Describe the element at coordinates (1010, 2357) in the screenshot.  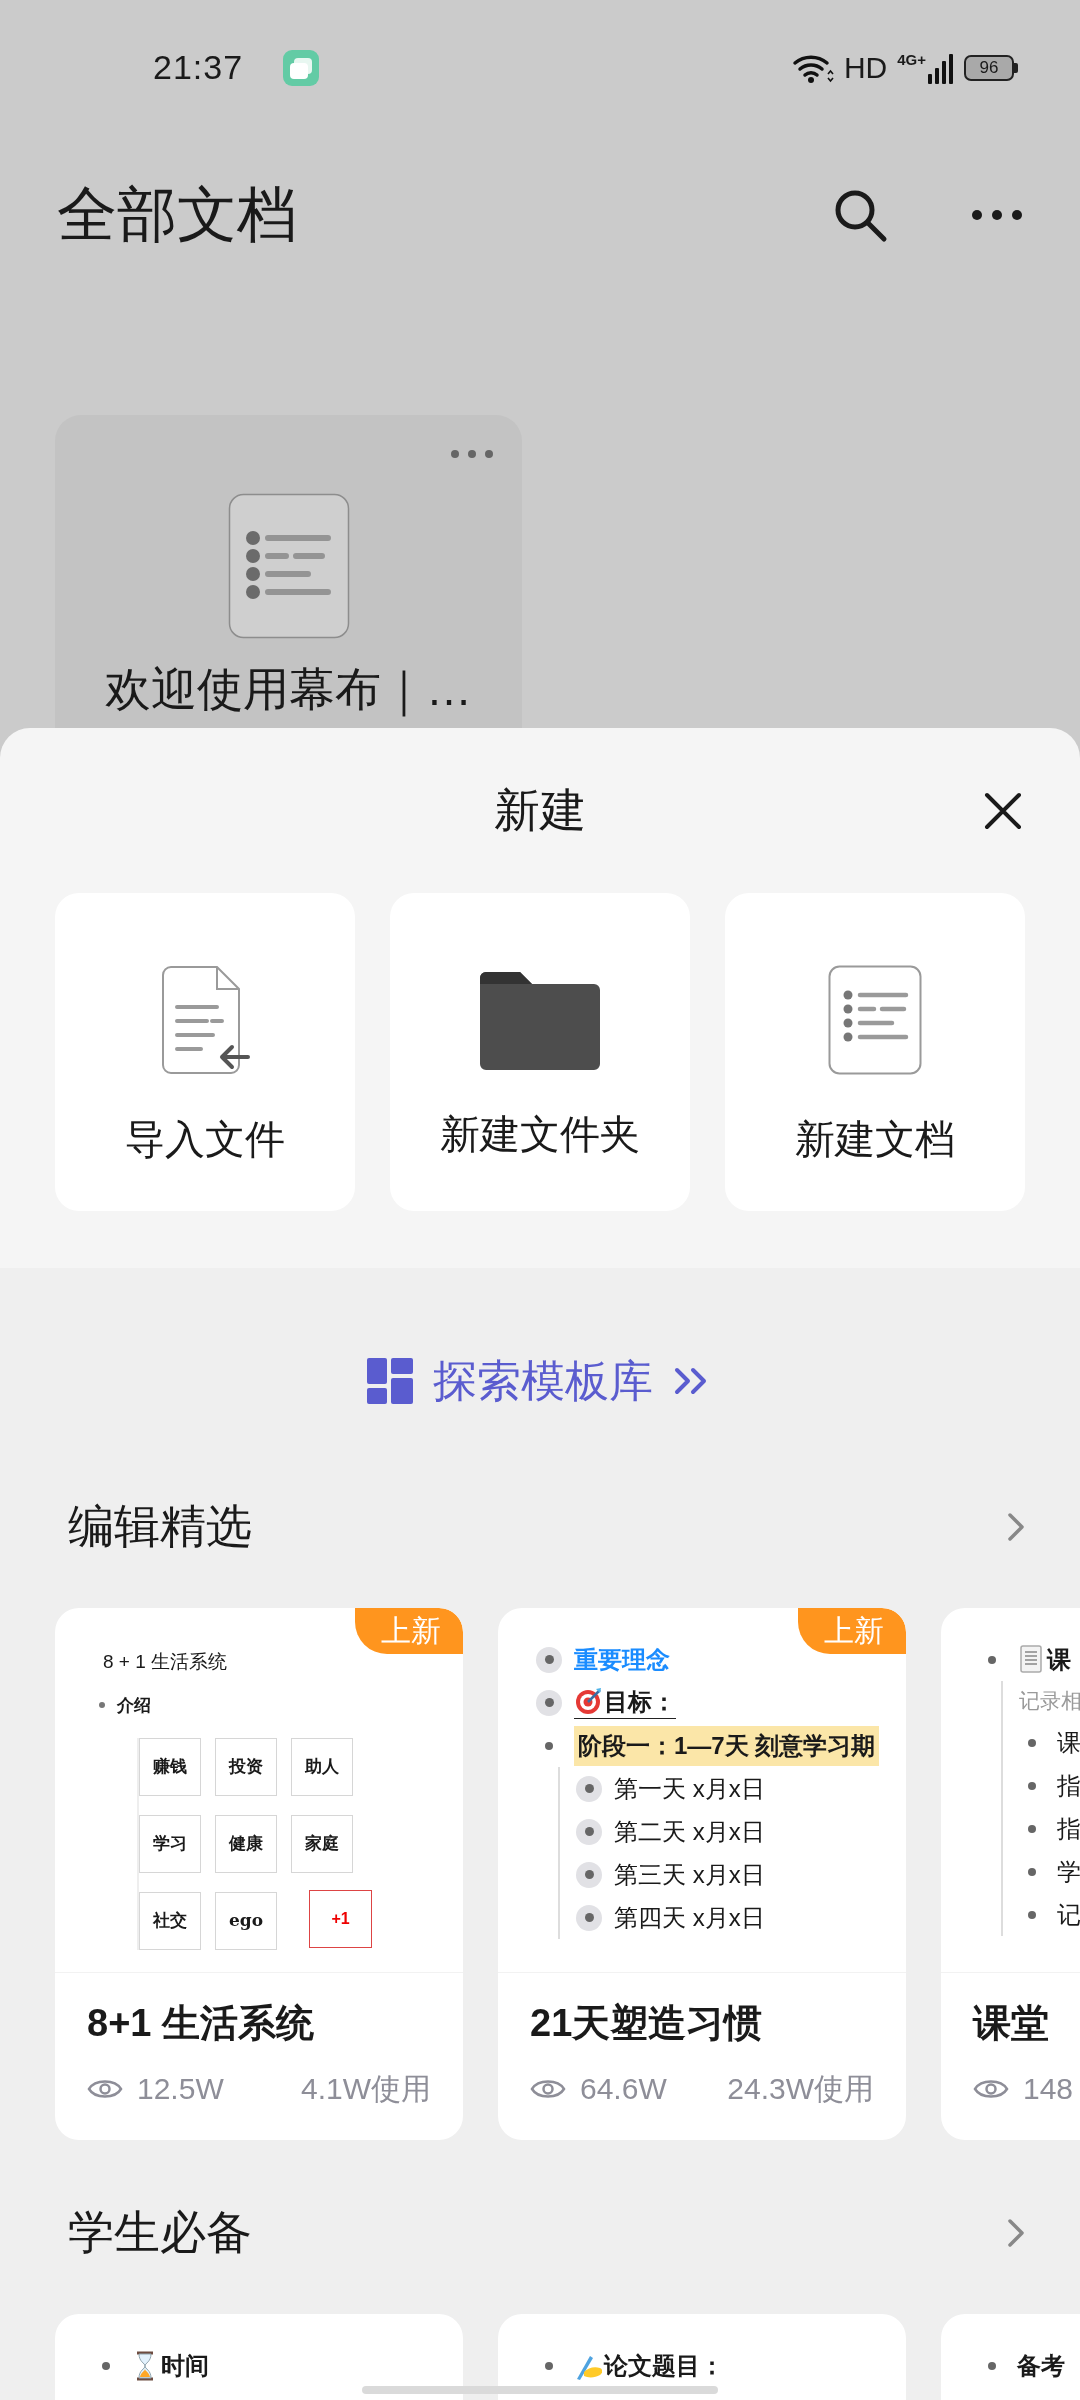
I see `template-card: 备考` at that location.